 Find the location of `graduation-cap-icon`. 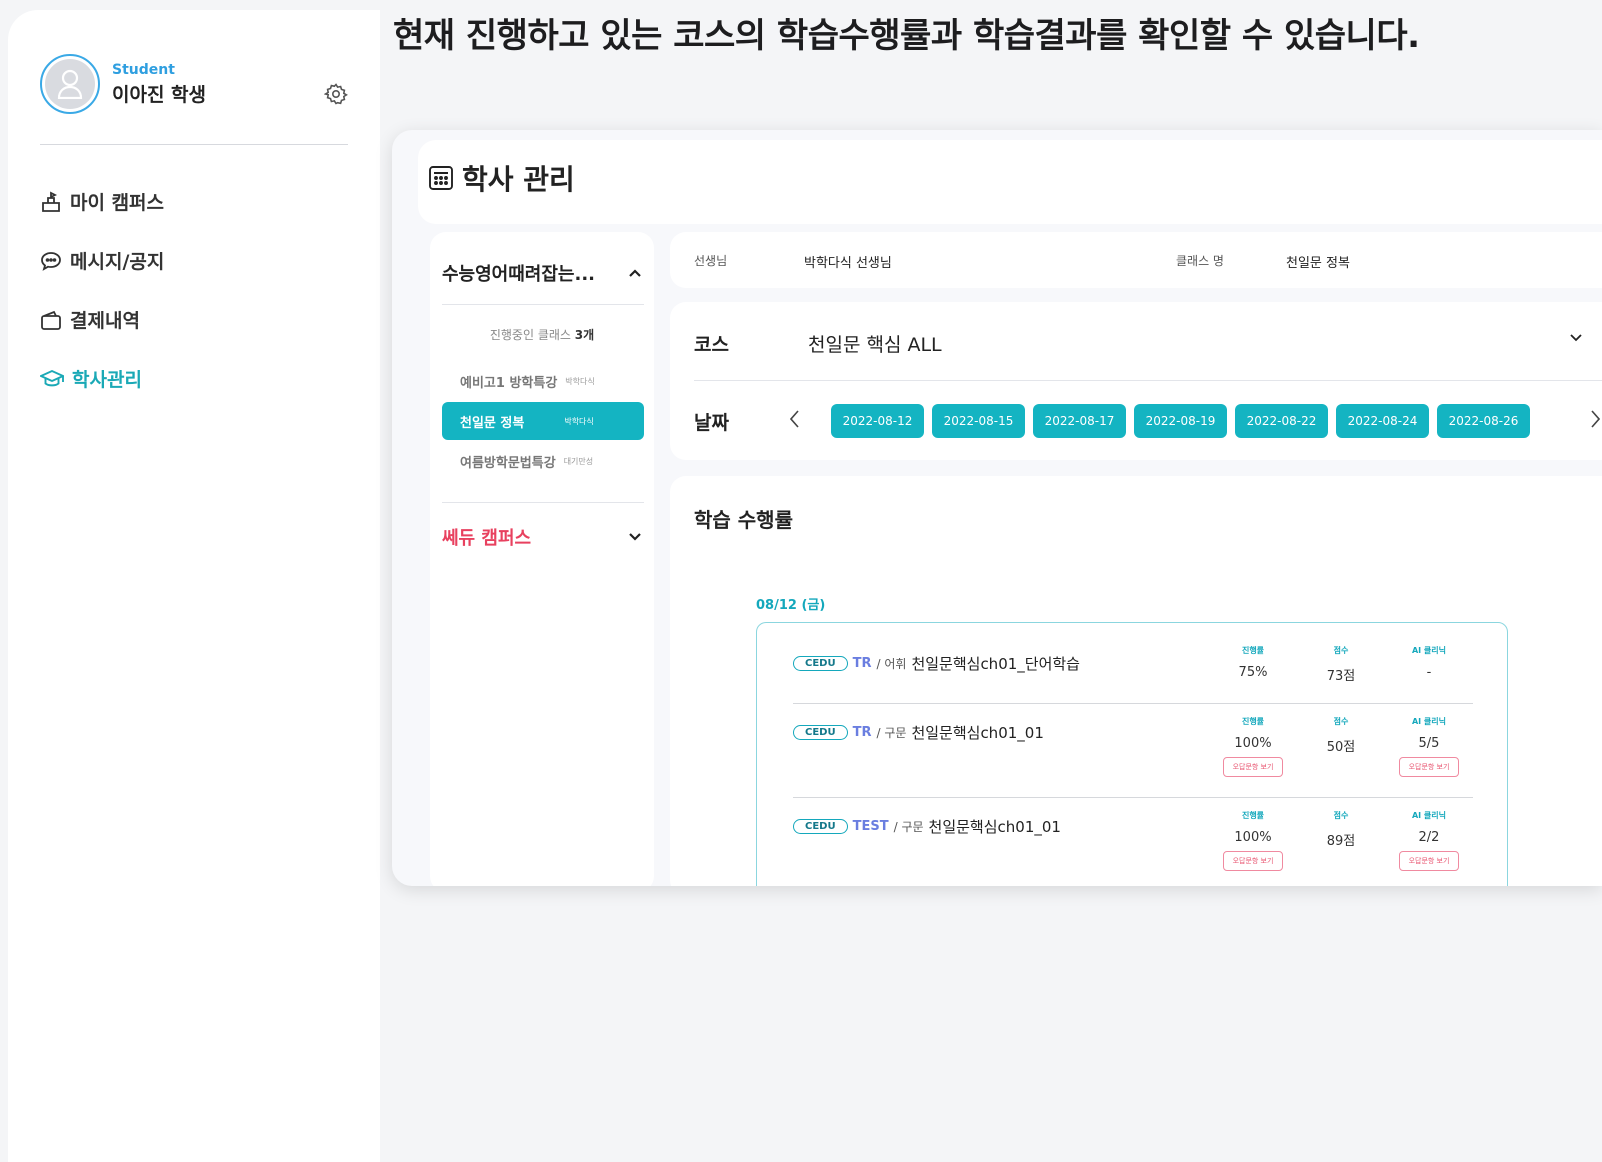

graduation-cap-icon is located at coordinates (52, 377).